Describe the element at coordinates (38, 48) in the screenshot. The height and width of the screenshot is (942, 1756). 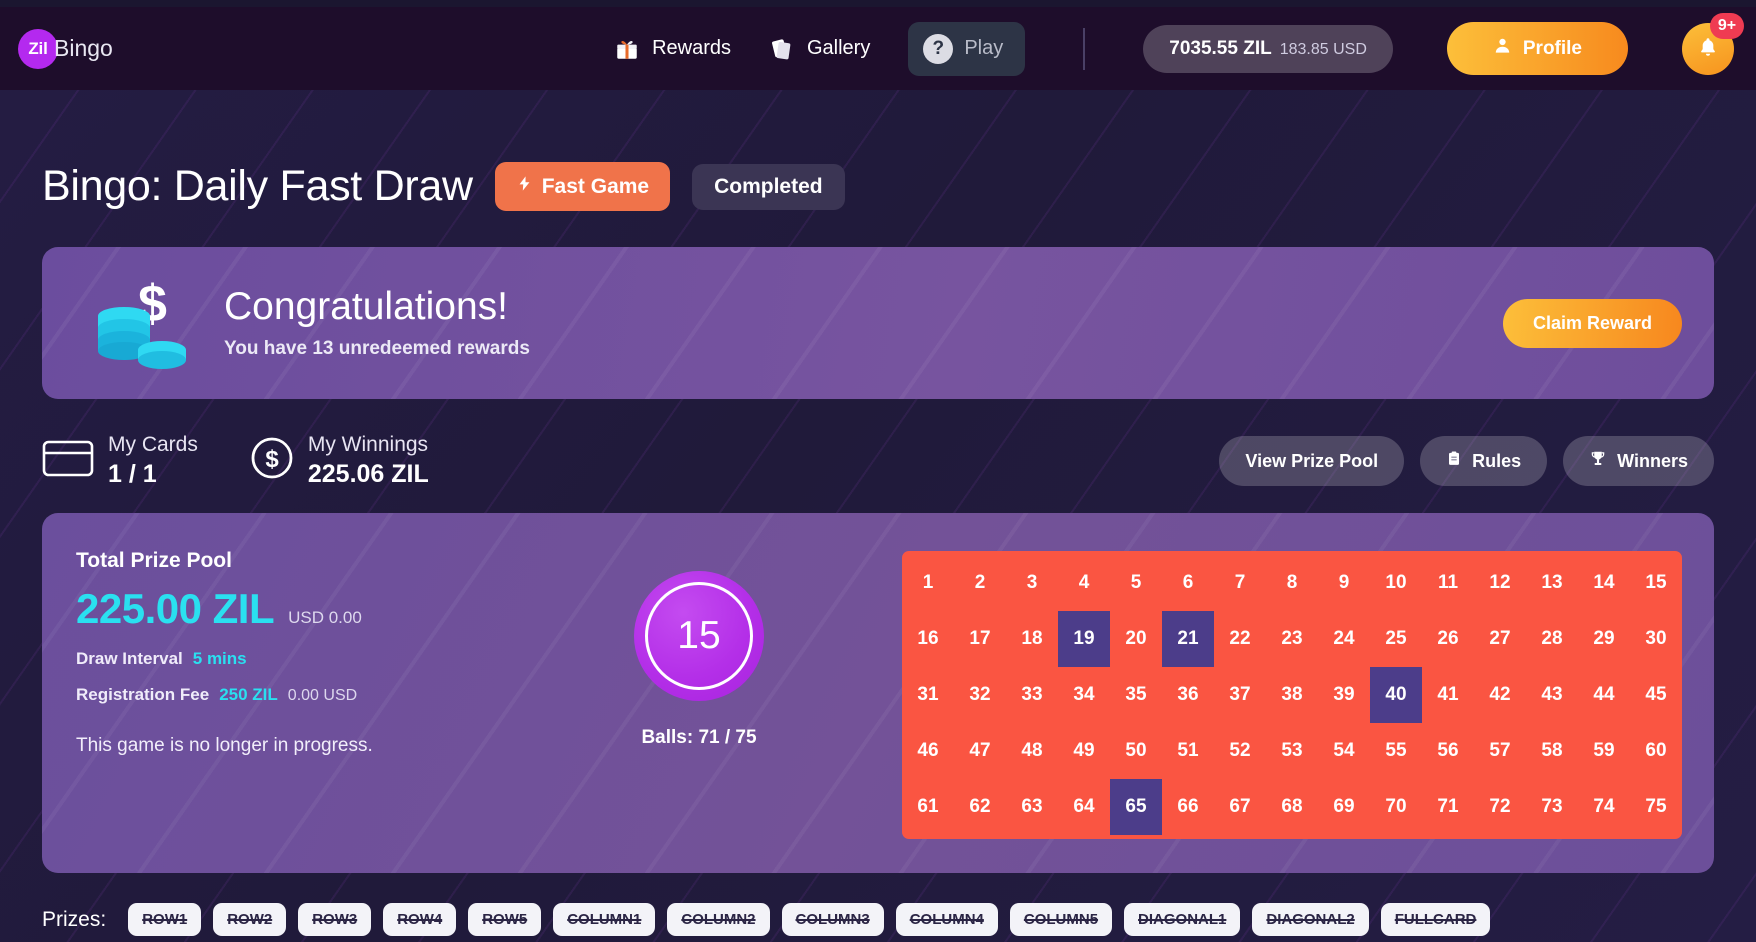
I see `brand-badge: Zil` at that location.